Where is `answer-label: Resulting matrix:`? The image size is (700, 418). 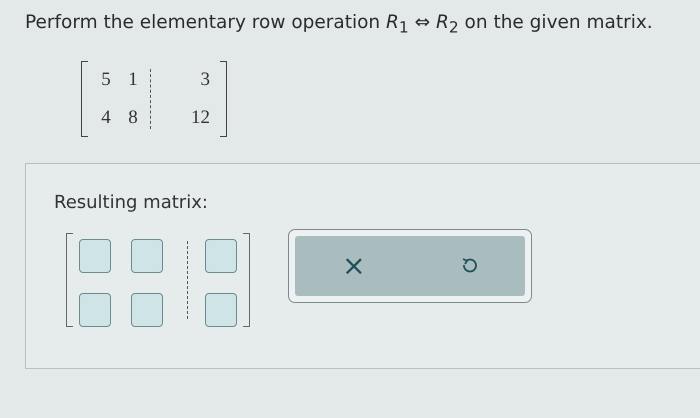 answer-label: Resulting matrix: is located at coordinates (131, 202).